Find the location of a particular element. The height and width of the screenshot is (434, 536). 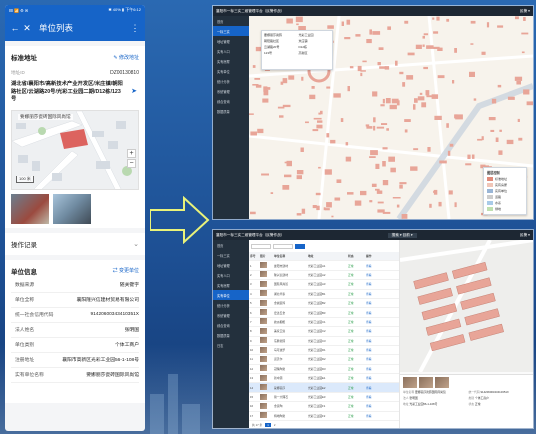

search-tab: 搜索 ▾ 目前 ▾ is located at coordinates (402, 235).